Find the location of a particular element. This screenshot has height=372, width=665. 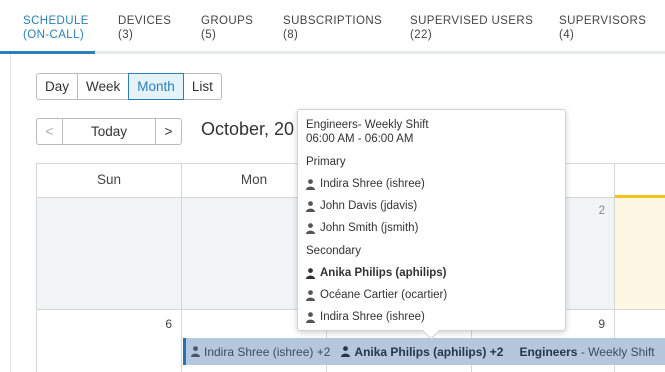

event-shift: Weekly Shift is located at coordinates (621, 351).